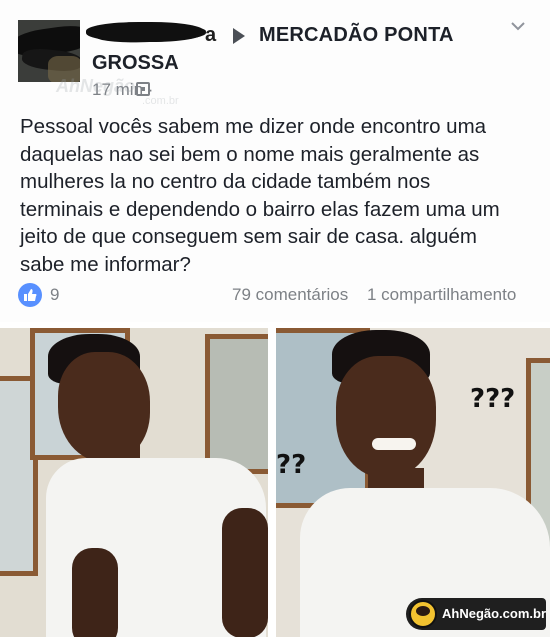  Describe the element at coordinates (30, 295) in the screenshot. I see `thumbs-up-icon` at that location.